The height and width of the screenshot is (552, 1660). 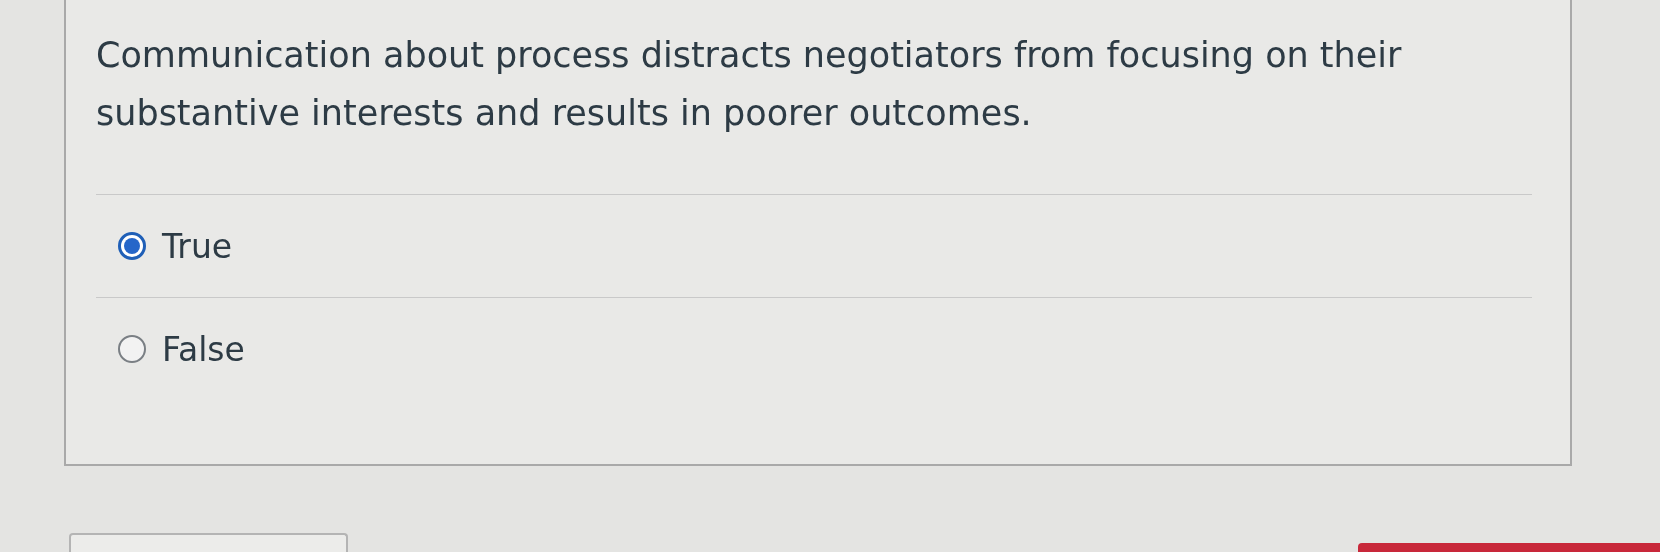 I want to click on option-label: True, so click(x=197, y=246).